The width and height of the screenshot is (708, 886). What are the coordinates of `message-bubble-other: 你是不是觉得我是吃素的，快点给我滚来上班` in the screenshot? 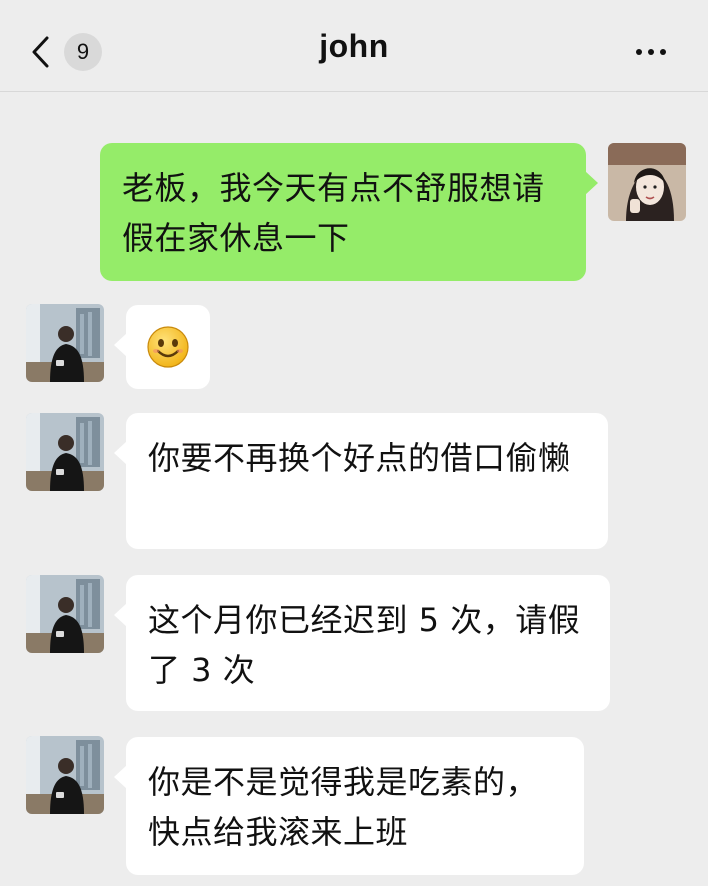 It's located at (349, 806).